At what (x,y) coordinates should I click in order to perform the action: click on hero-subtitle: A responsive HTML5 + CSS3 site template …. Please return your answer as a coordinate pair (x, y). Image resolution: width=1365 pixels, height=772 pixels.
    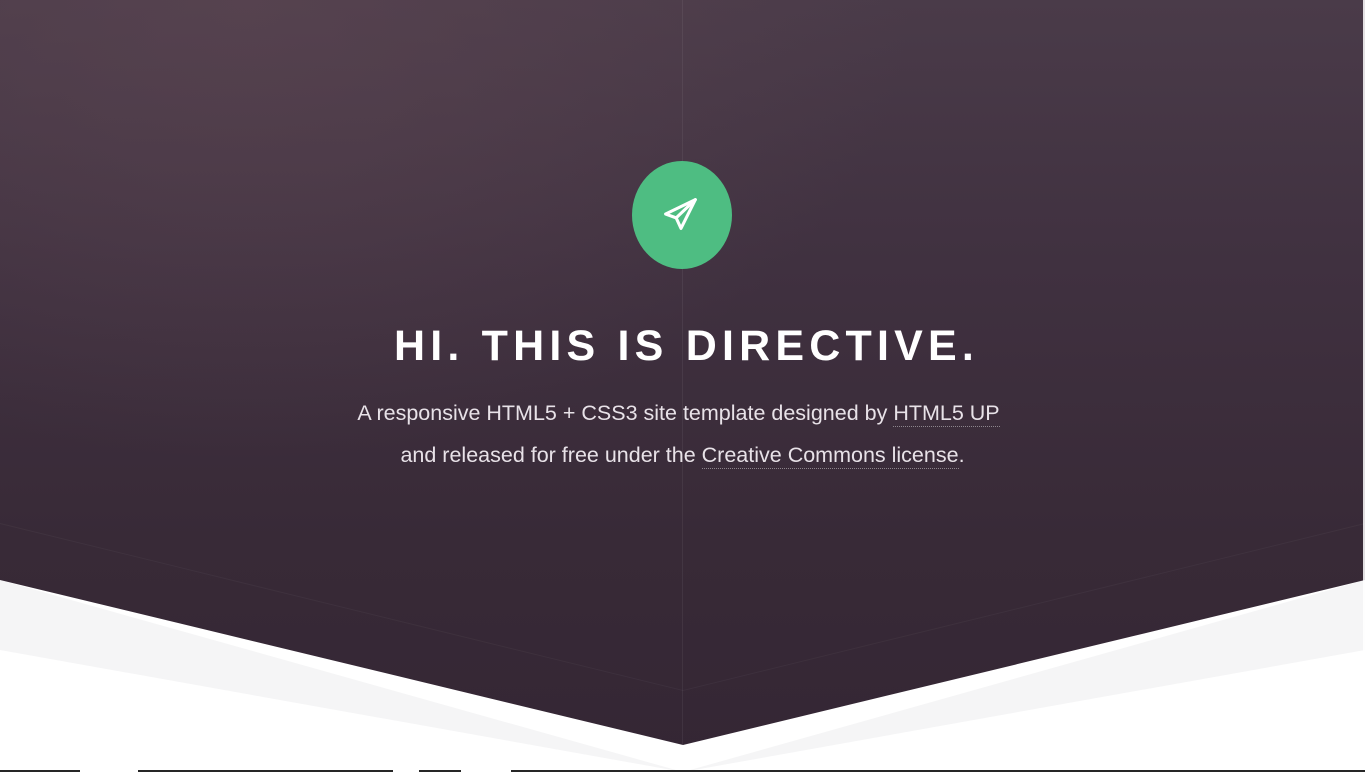
    Looking at the image, I should click on (682, 434).